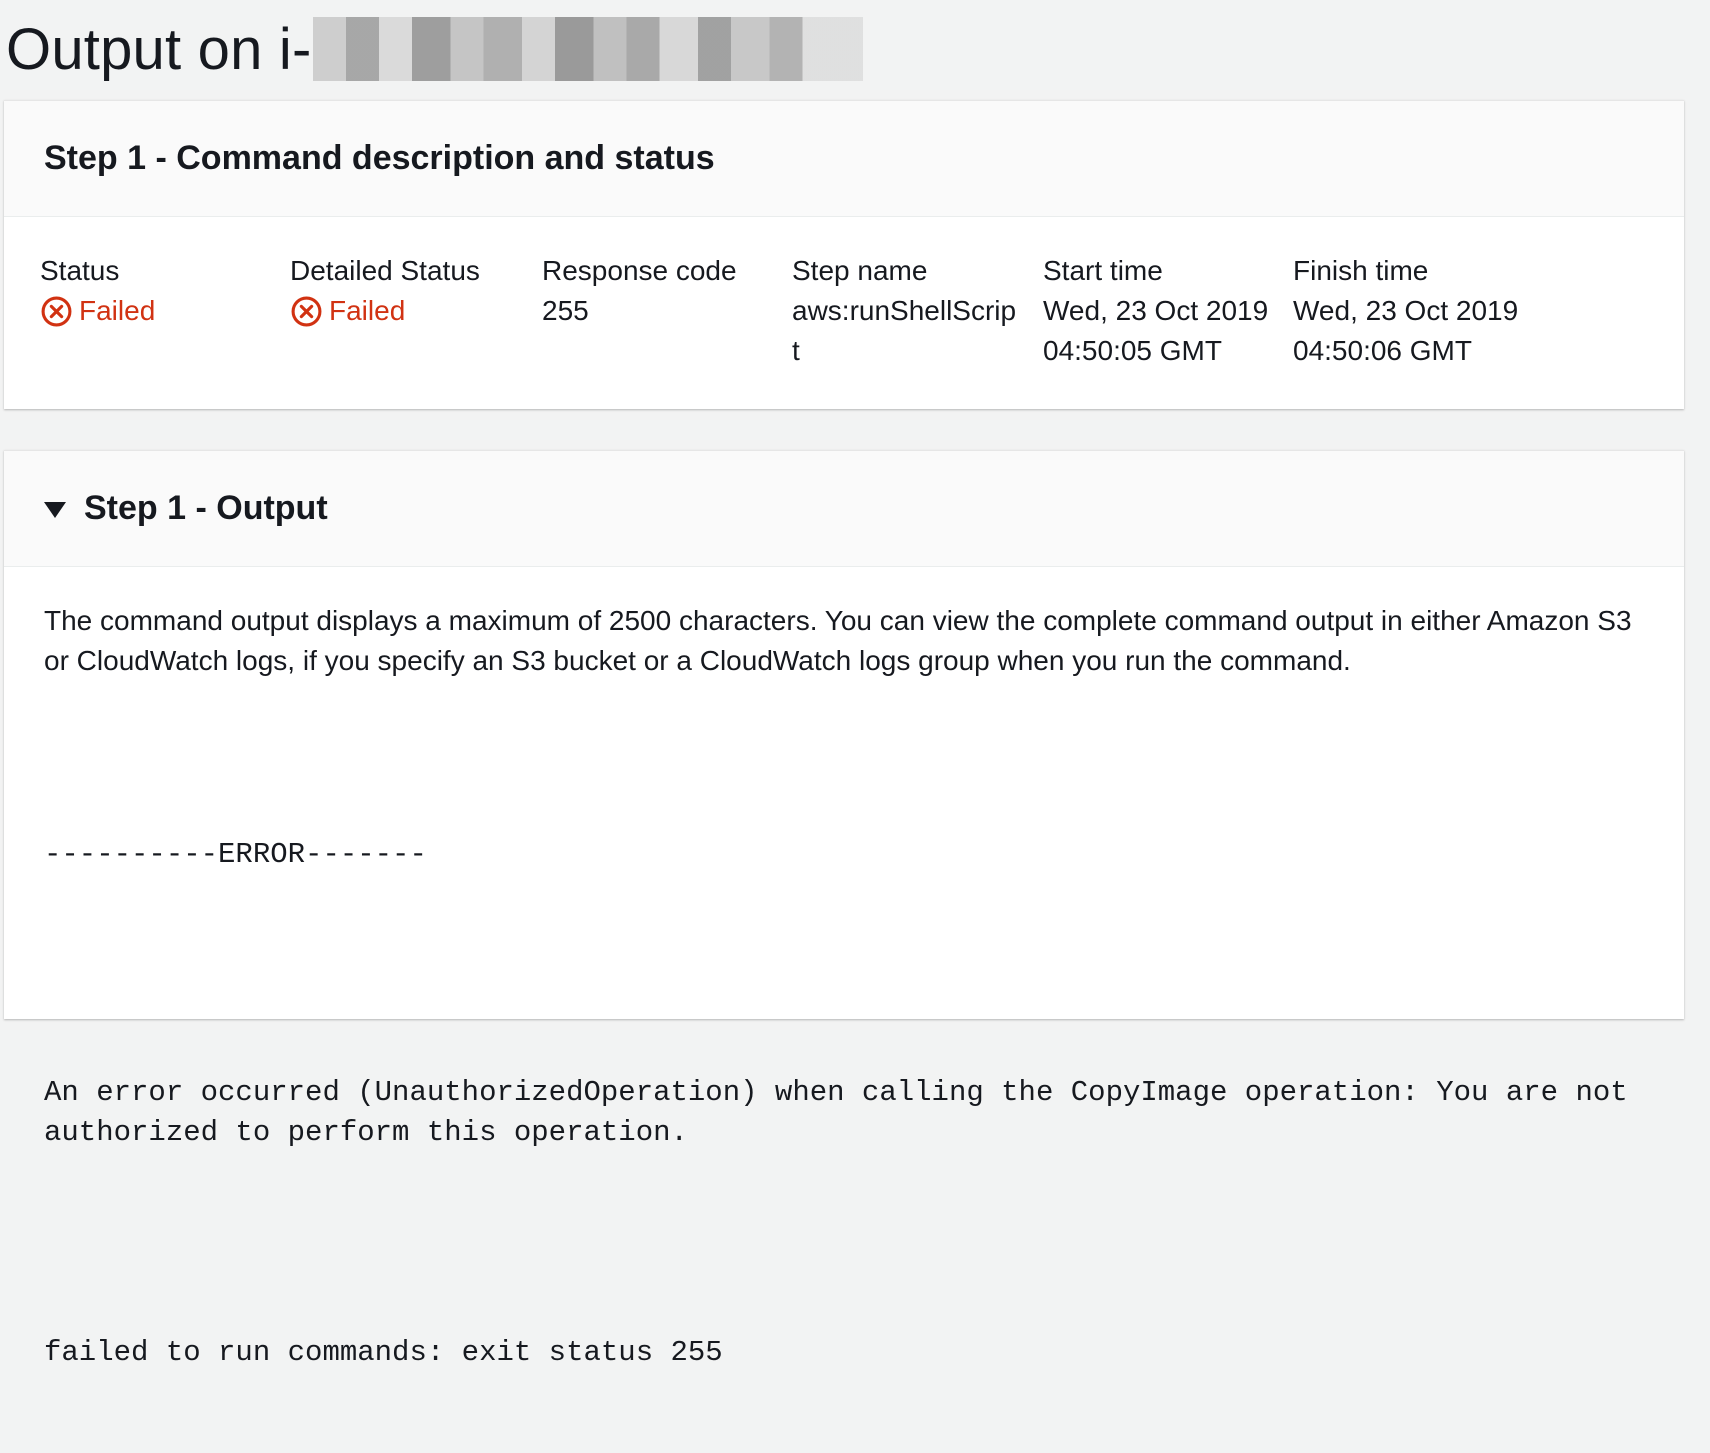 This screenshot has height=1453, width=1710. What do you see at coordinates (385, 270) in the screenshot?
I see `detailed-status-label: Detailed Status` at bounding box center [385, 270].